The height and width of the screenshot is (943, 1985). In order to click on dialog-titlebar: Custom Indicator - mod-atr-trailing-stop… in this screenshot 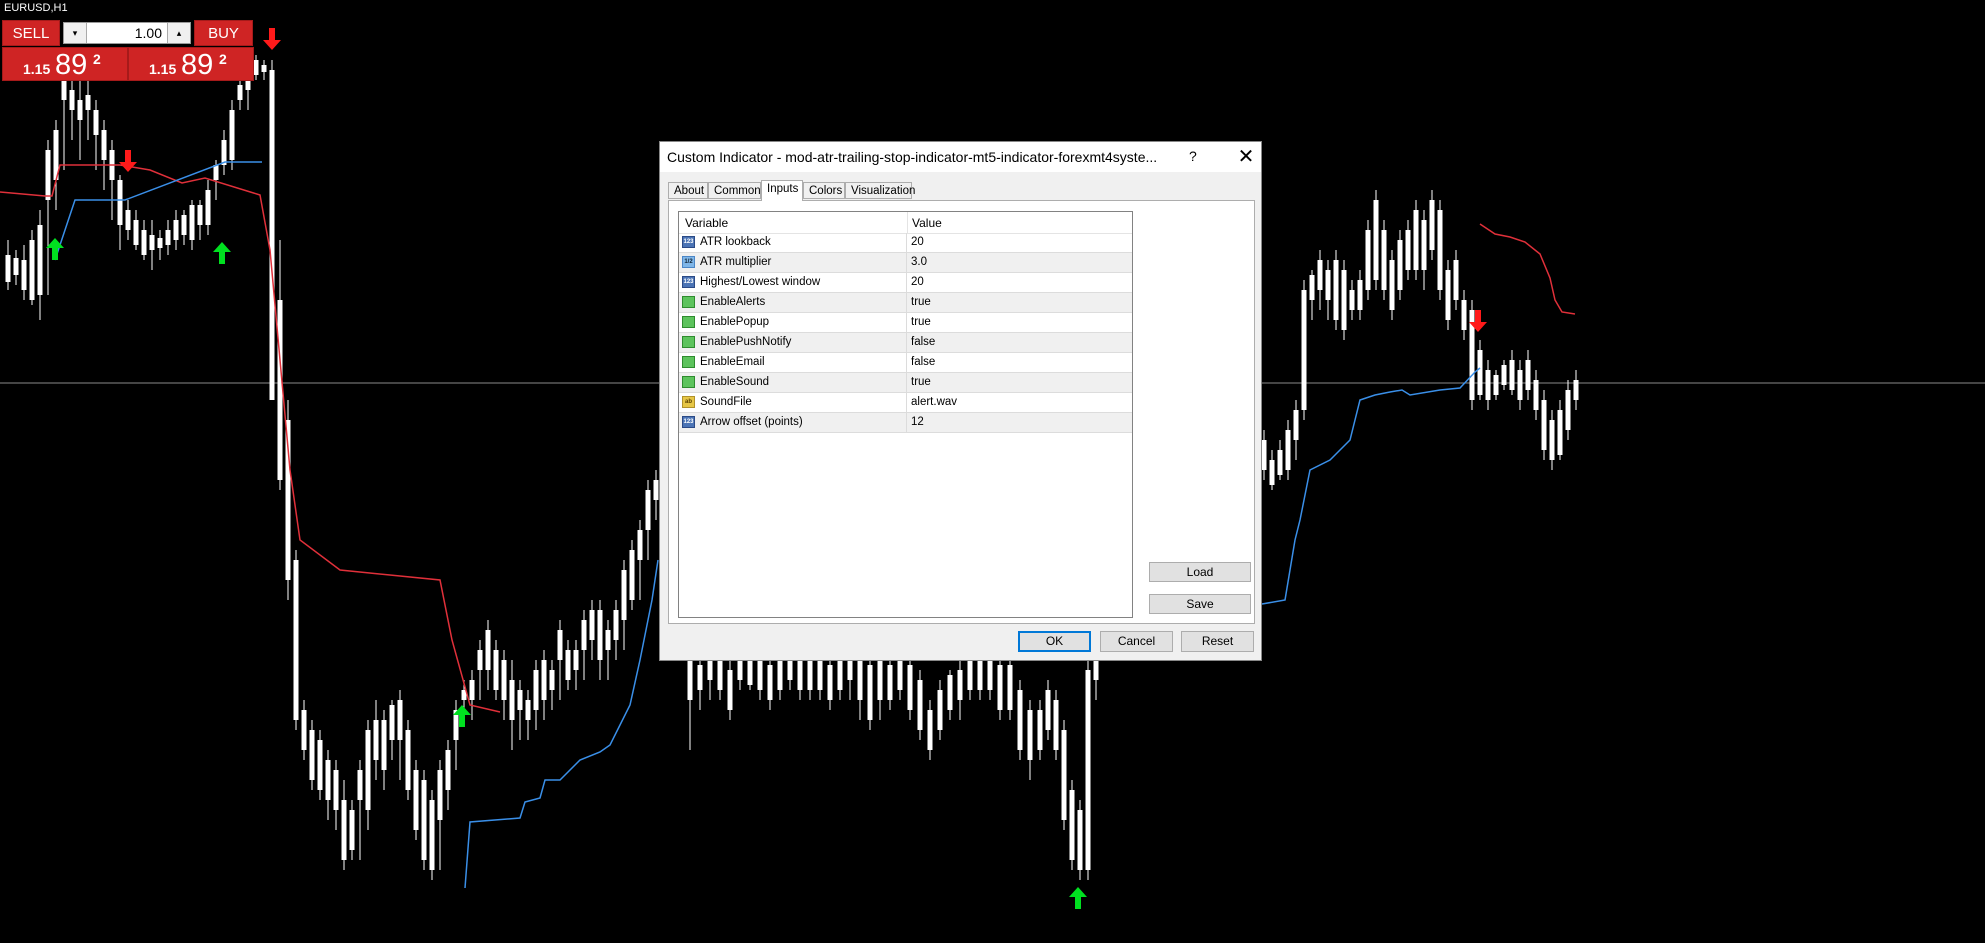, I will do `click(960, 157)`.